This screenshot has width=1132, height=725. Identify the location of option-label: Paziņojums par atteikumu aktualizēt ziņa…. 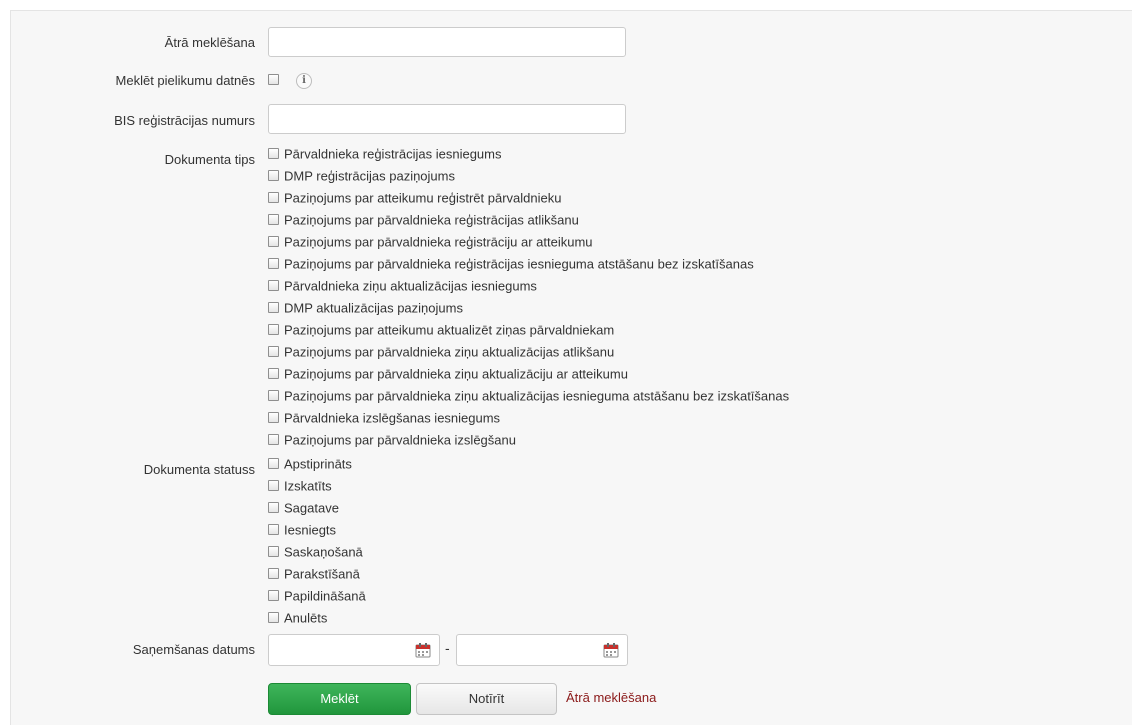
(449, 330).